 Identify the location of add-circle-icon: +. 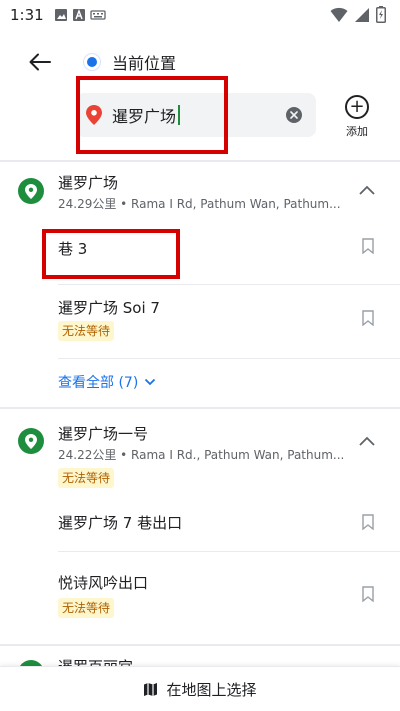
(357, 107).